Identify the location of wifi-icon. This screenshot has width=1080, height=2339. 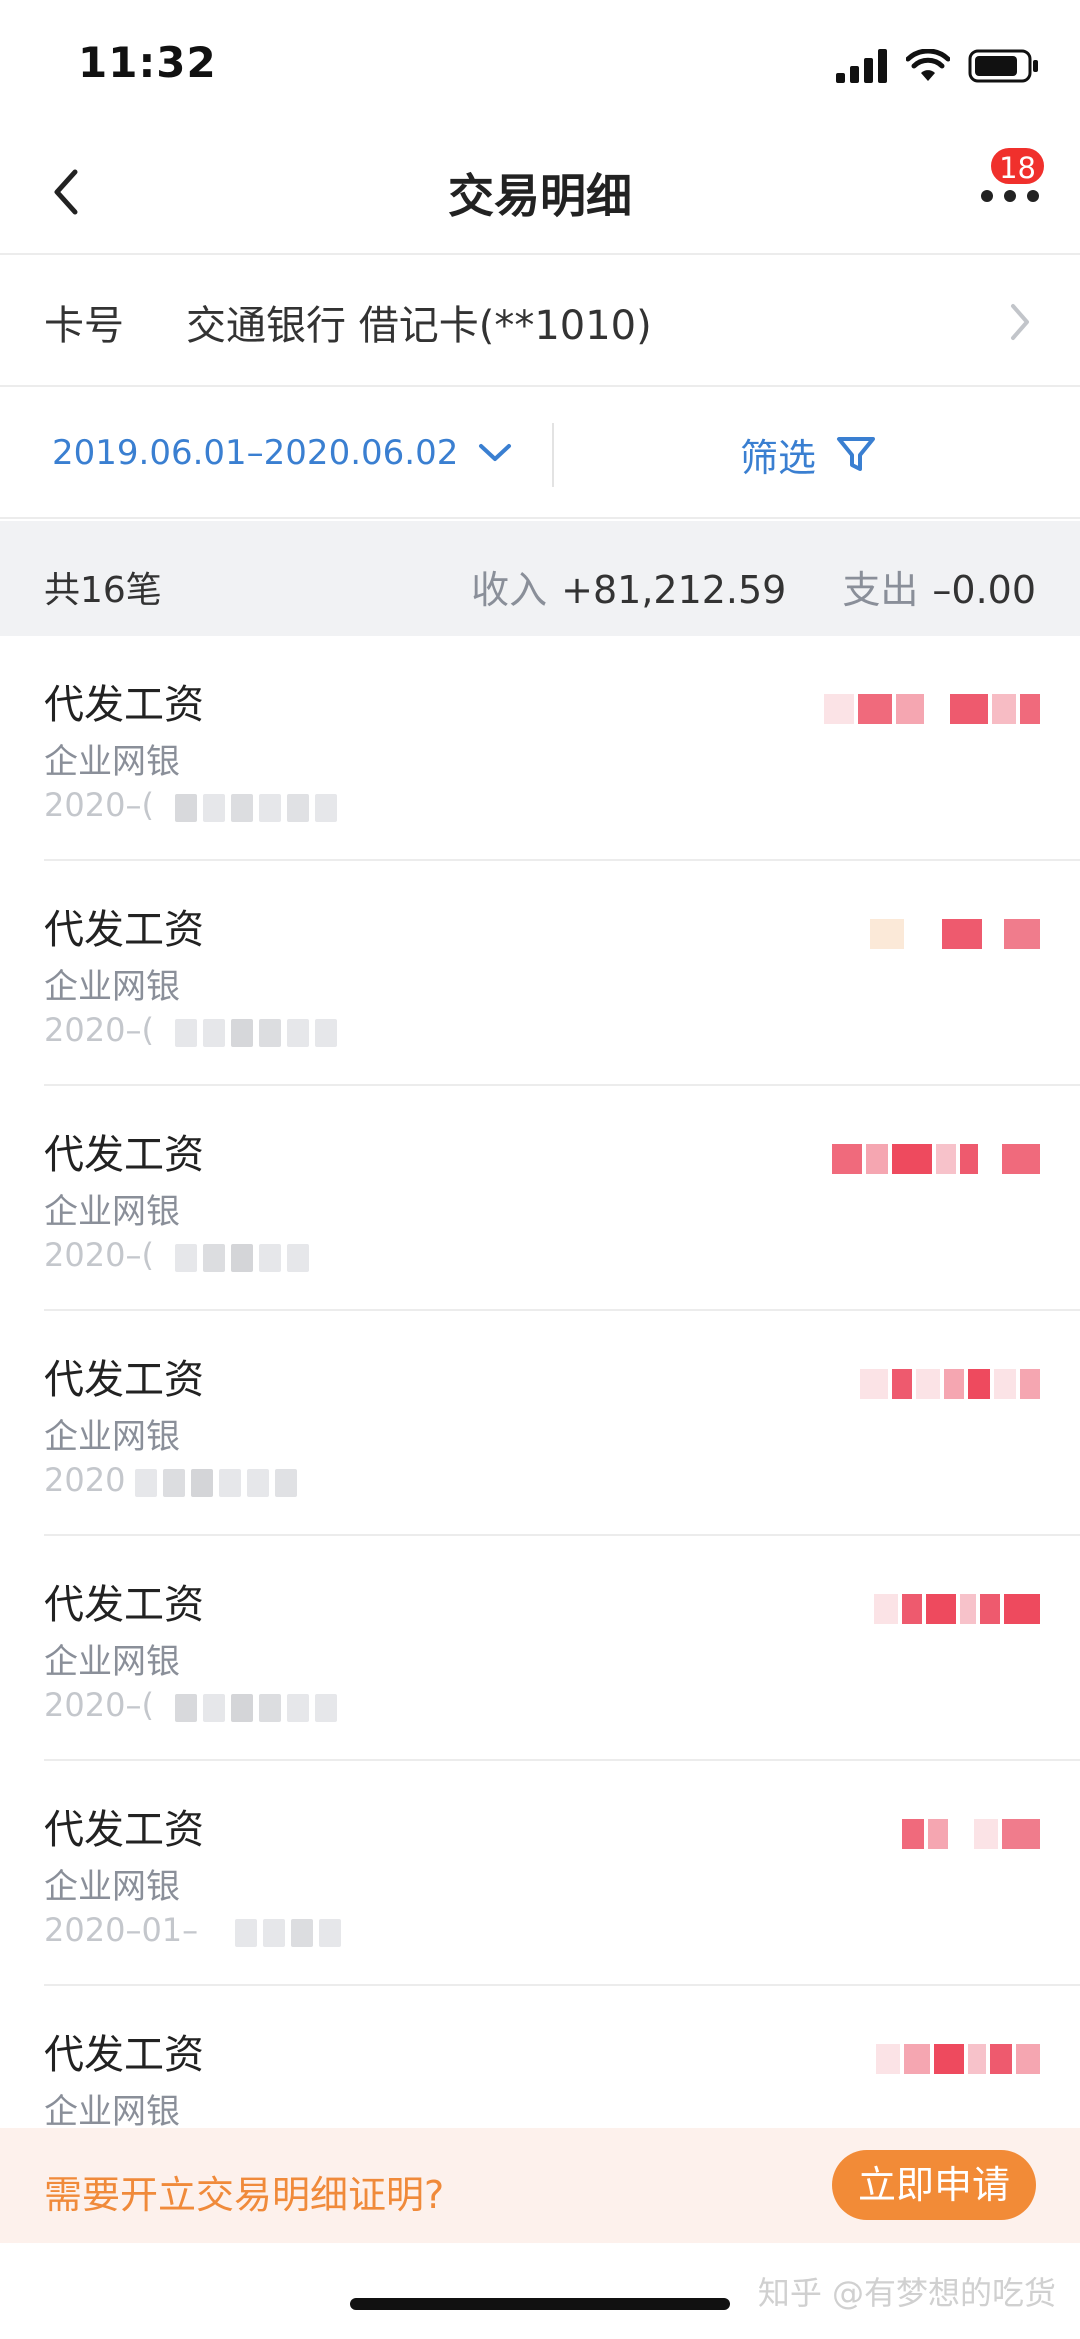
(928, 65).